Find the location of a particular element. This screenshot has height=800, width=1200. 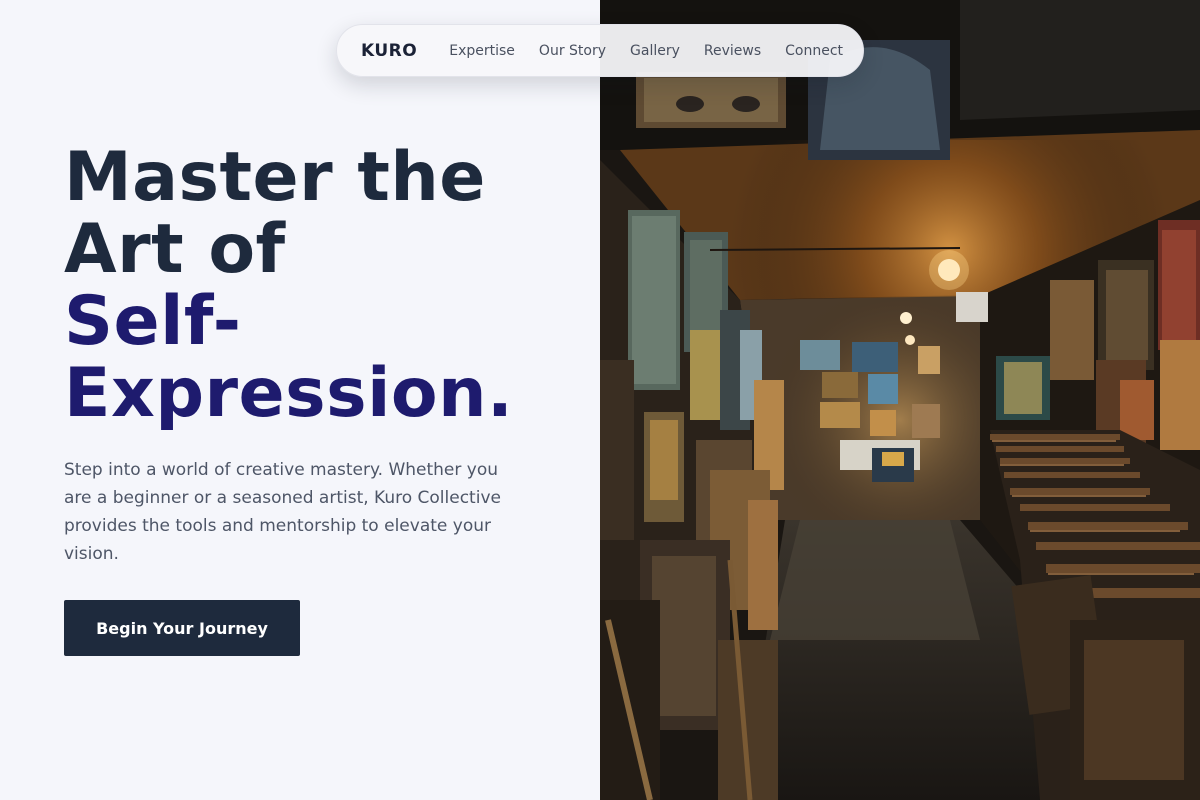

nav-link-gallery: Gallery is located at coordinates (655, 51).